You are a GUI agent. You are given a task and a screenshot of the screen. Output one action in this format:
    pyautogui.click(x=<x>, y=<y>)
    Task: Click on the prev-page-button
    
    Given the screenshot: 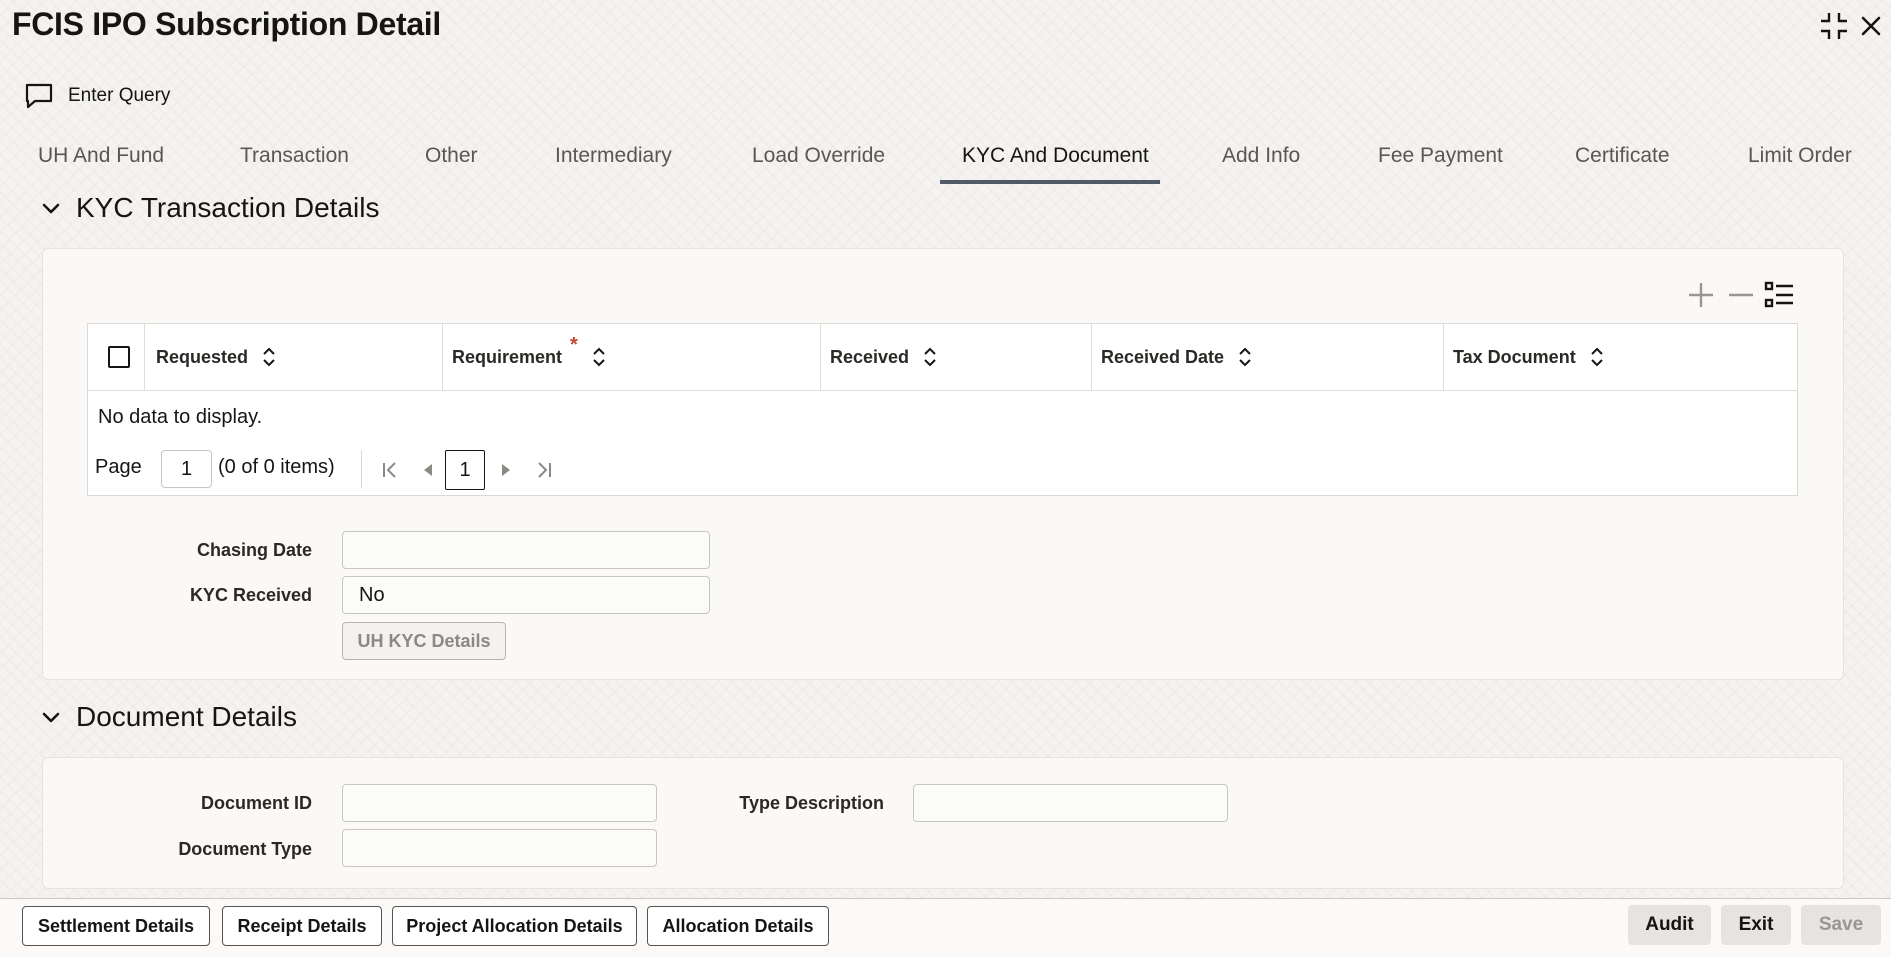 What is the action you would take?
    pyautogui.click(x=428, y=470)
    